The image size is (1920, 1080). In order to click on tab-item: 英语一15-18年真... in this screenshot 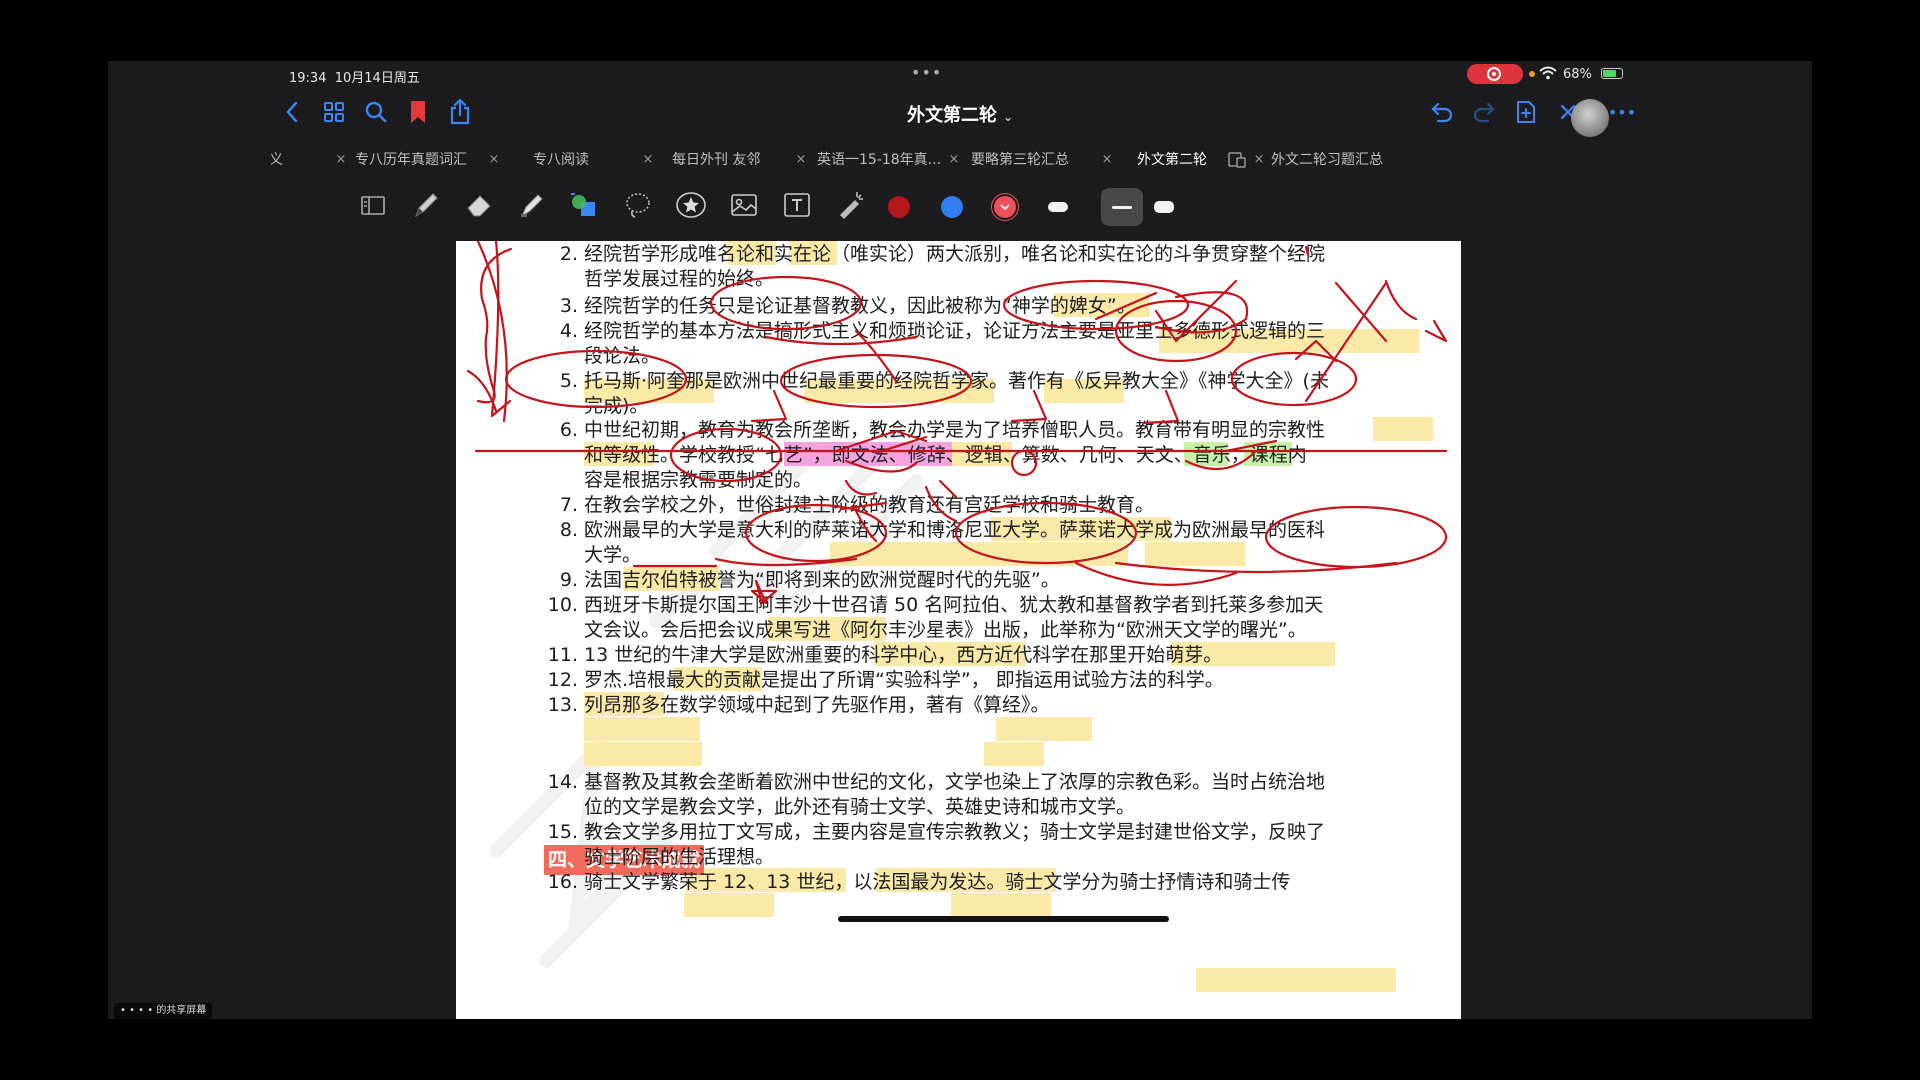, I will do `click(887, 160)`.